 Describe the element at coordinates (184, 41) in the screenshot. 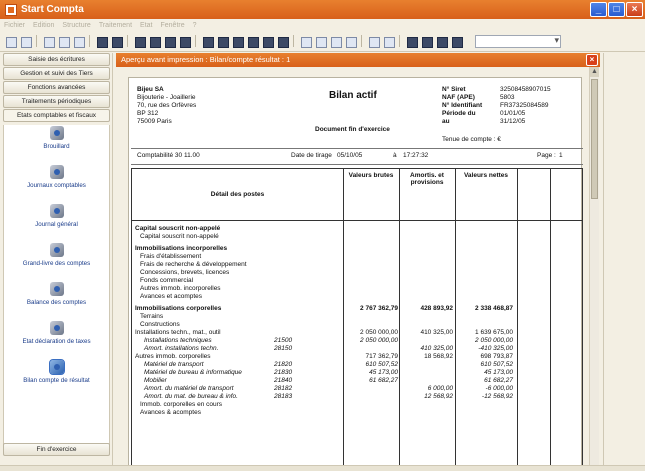

I see `search-icon` at that location.